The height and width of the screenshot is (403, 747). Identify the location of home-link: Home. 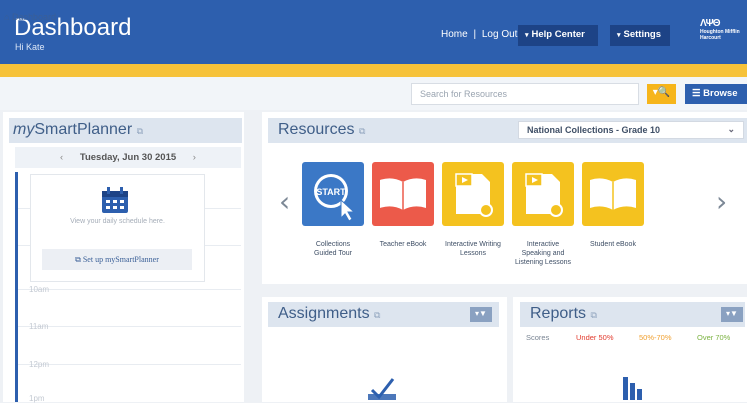
(454, 34).